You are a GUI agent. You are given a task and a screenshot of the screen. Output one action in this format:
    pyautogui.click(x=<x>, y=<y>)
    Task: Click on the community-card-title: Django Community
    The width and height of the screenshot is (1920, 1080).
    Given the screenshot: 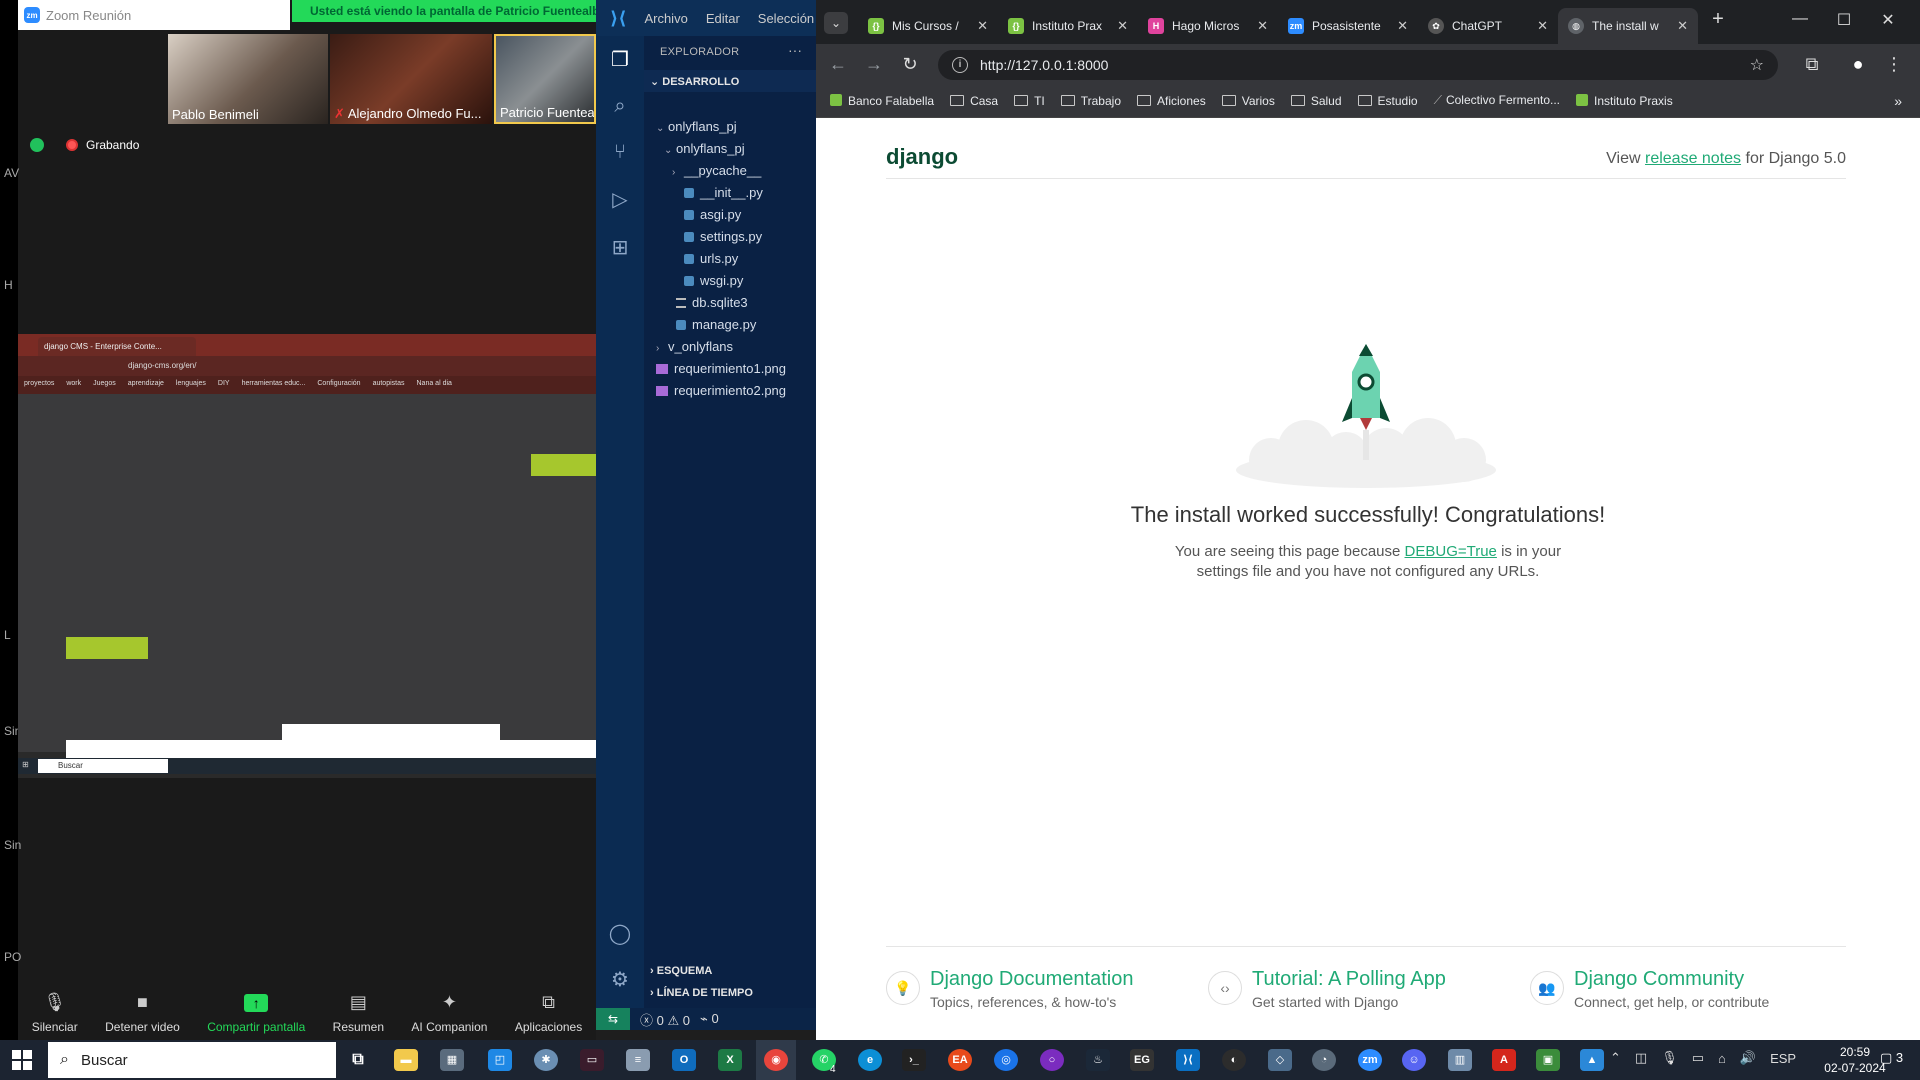 What is the action you would take?
    pyautogui.click(x=1671, y=979)
    